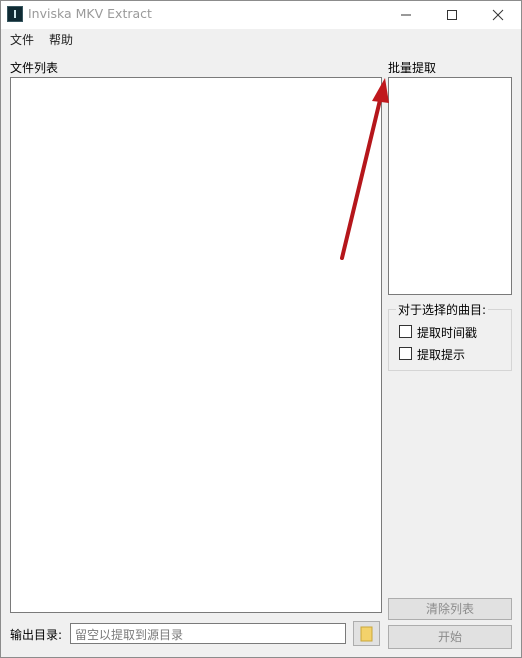 This screenshot has width=522, height=658. I want to click on annotation-arrow-icon, so click(364, 169).